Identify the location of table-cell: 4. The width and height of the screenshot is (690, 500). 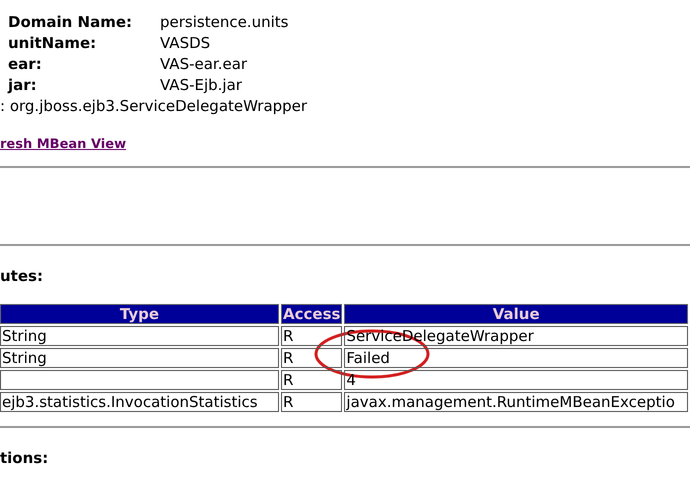
(516, 380).